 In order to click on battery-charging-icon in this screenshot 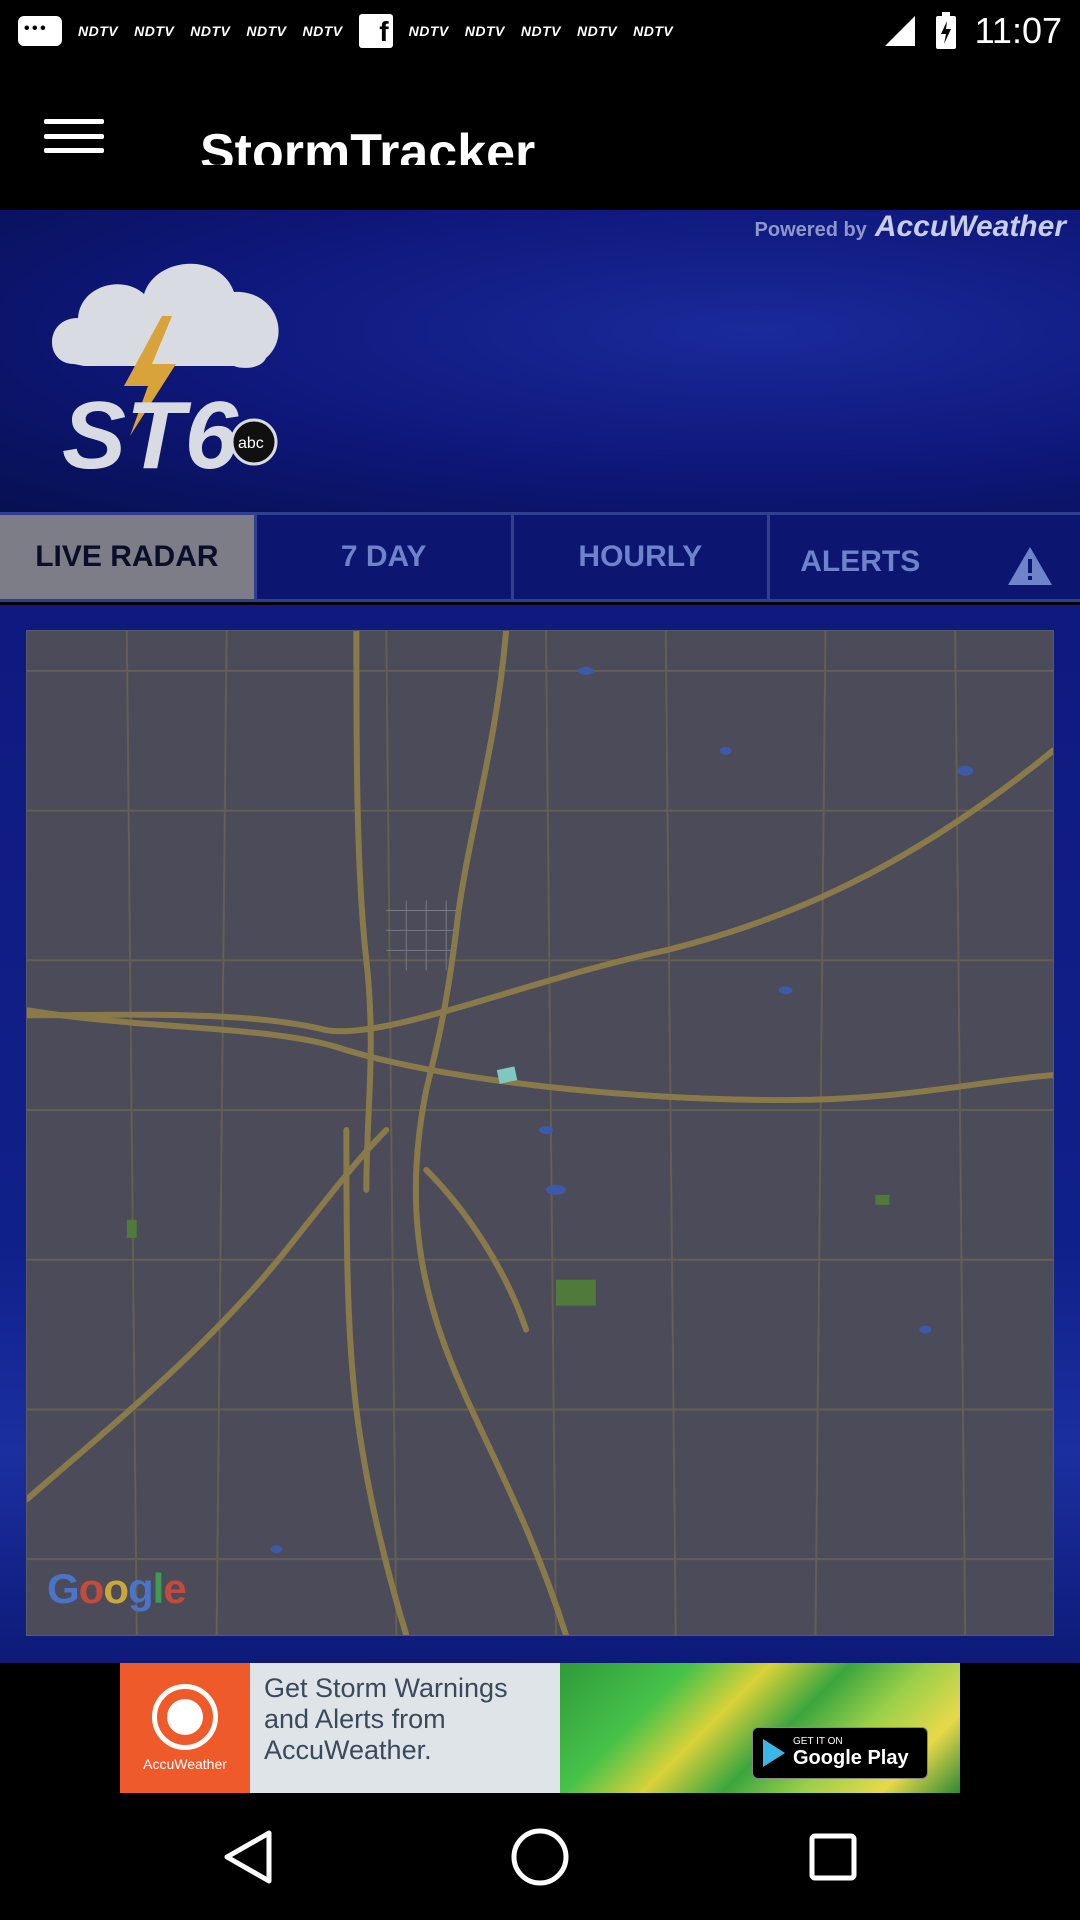, I will do `click(945, 30)`.